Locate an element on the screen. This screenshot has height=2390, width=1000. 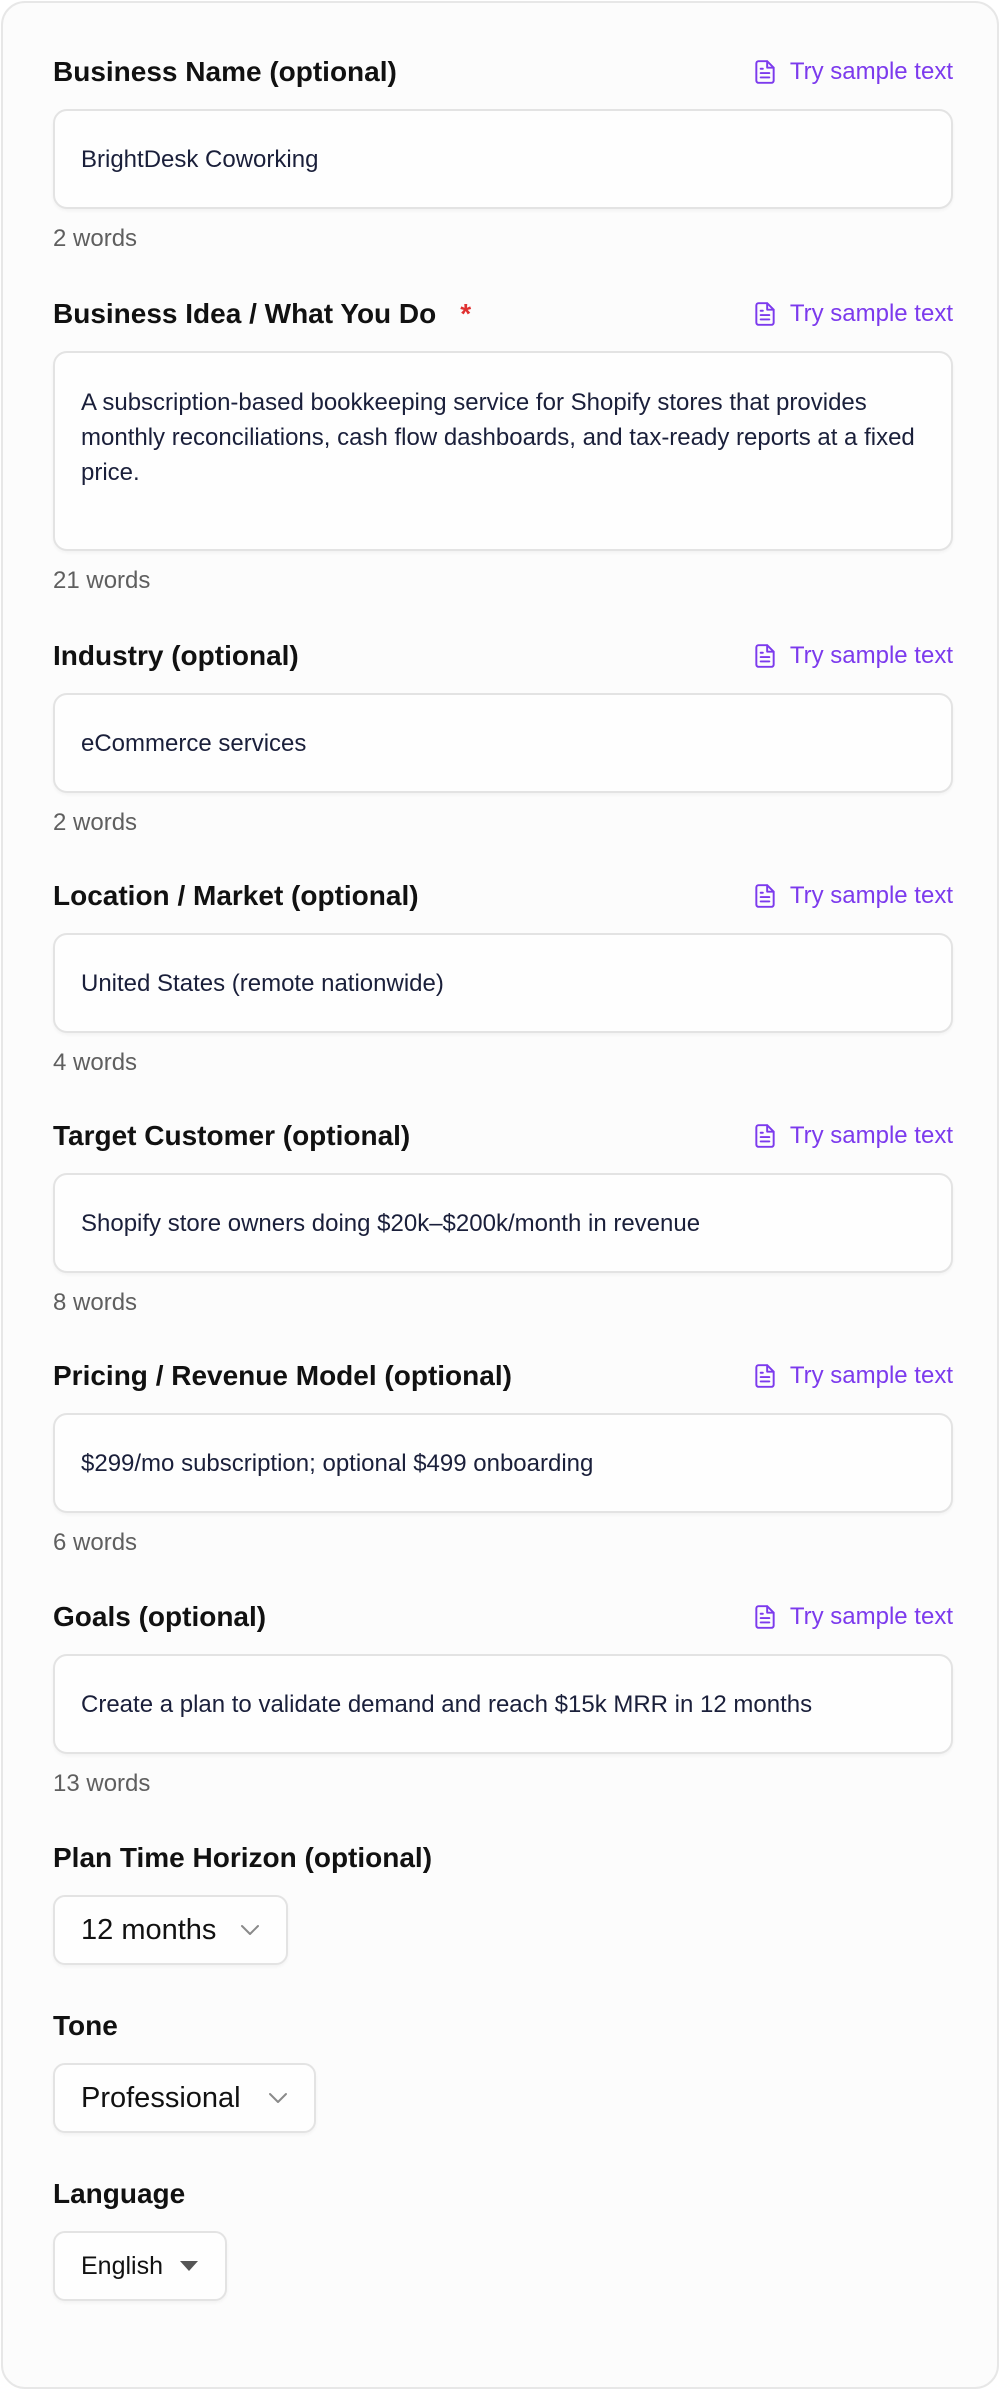
caret-down-icon is located at coordinates (189, 2266).